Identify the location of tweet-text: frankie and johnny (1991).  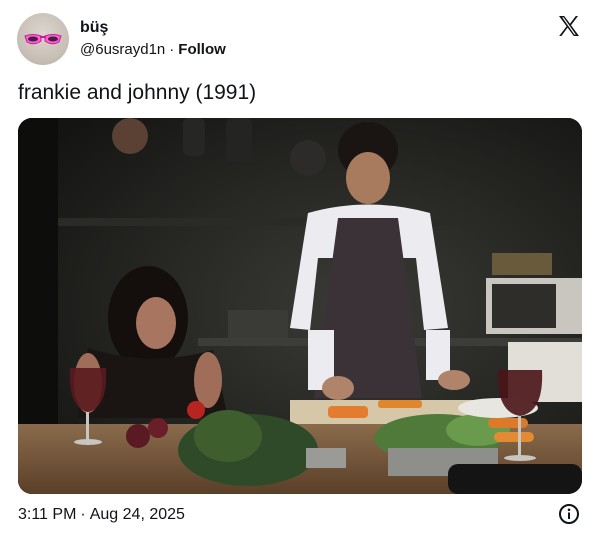
(137, 92).